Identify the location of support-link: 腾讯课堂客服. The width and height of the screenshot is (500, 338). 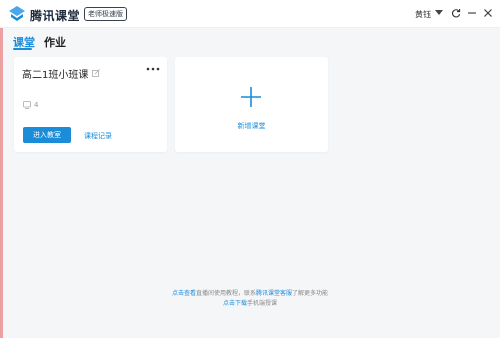
(274, 293).